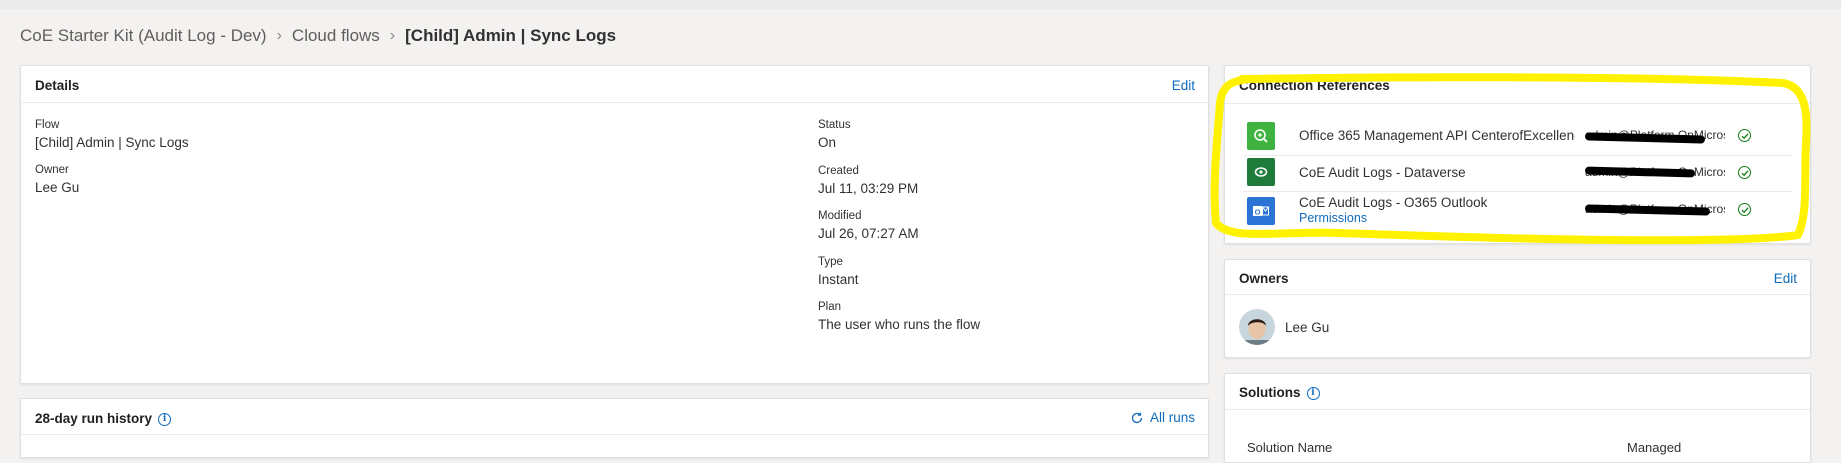 The image size is (1841, 463). Describe the element at coordinates (920, 4) in the screenshot. I see `top-band` at that location.